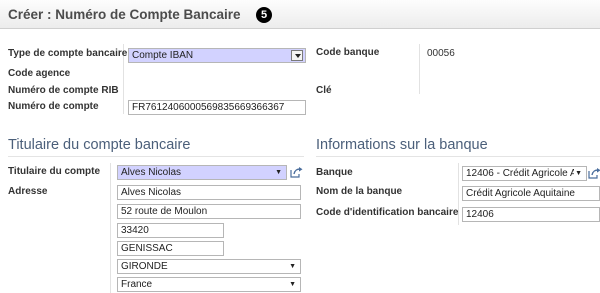 The width and height of the screenshot is (600, 293). Describe the element at coordinates (137, 284) in the screenshot. I see `country-value: France` at that location.